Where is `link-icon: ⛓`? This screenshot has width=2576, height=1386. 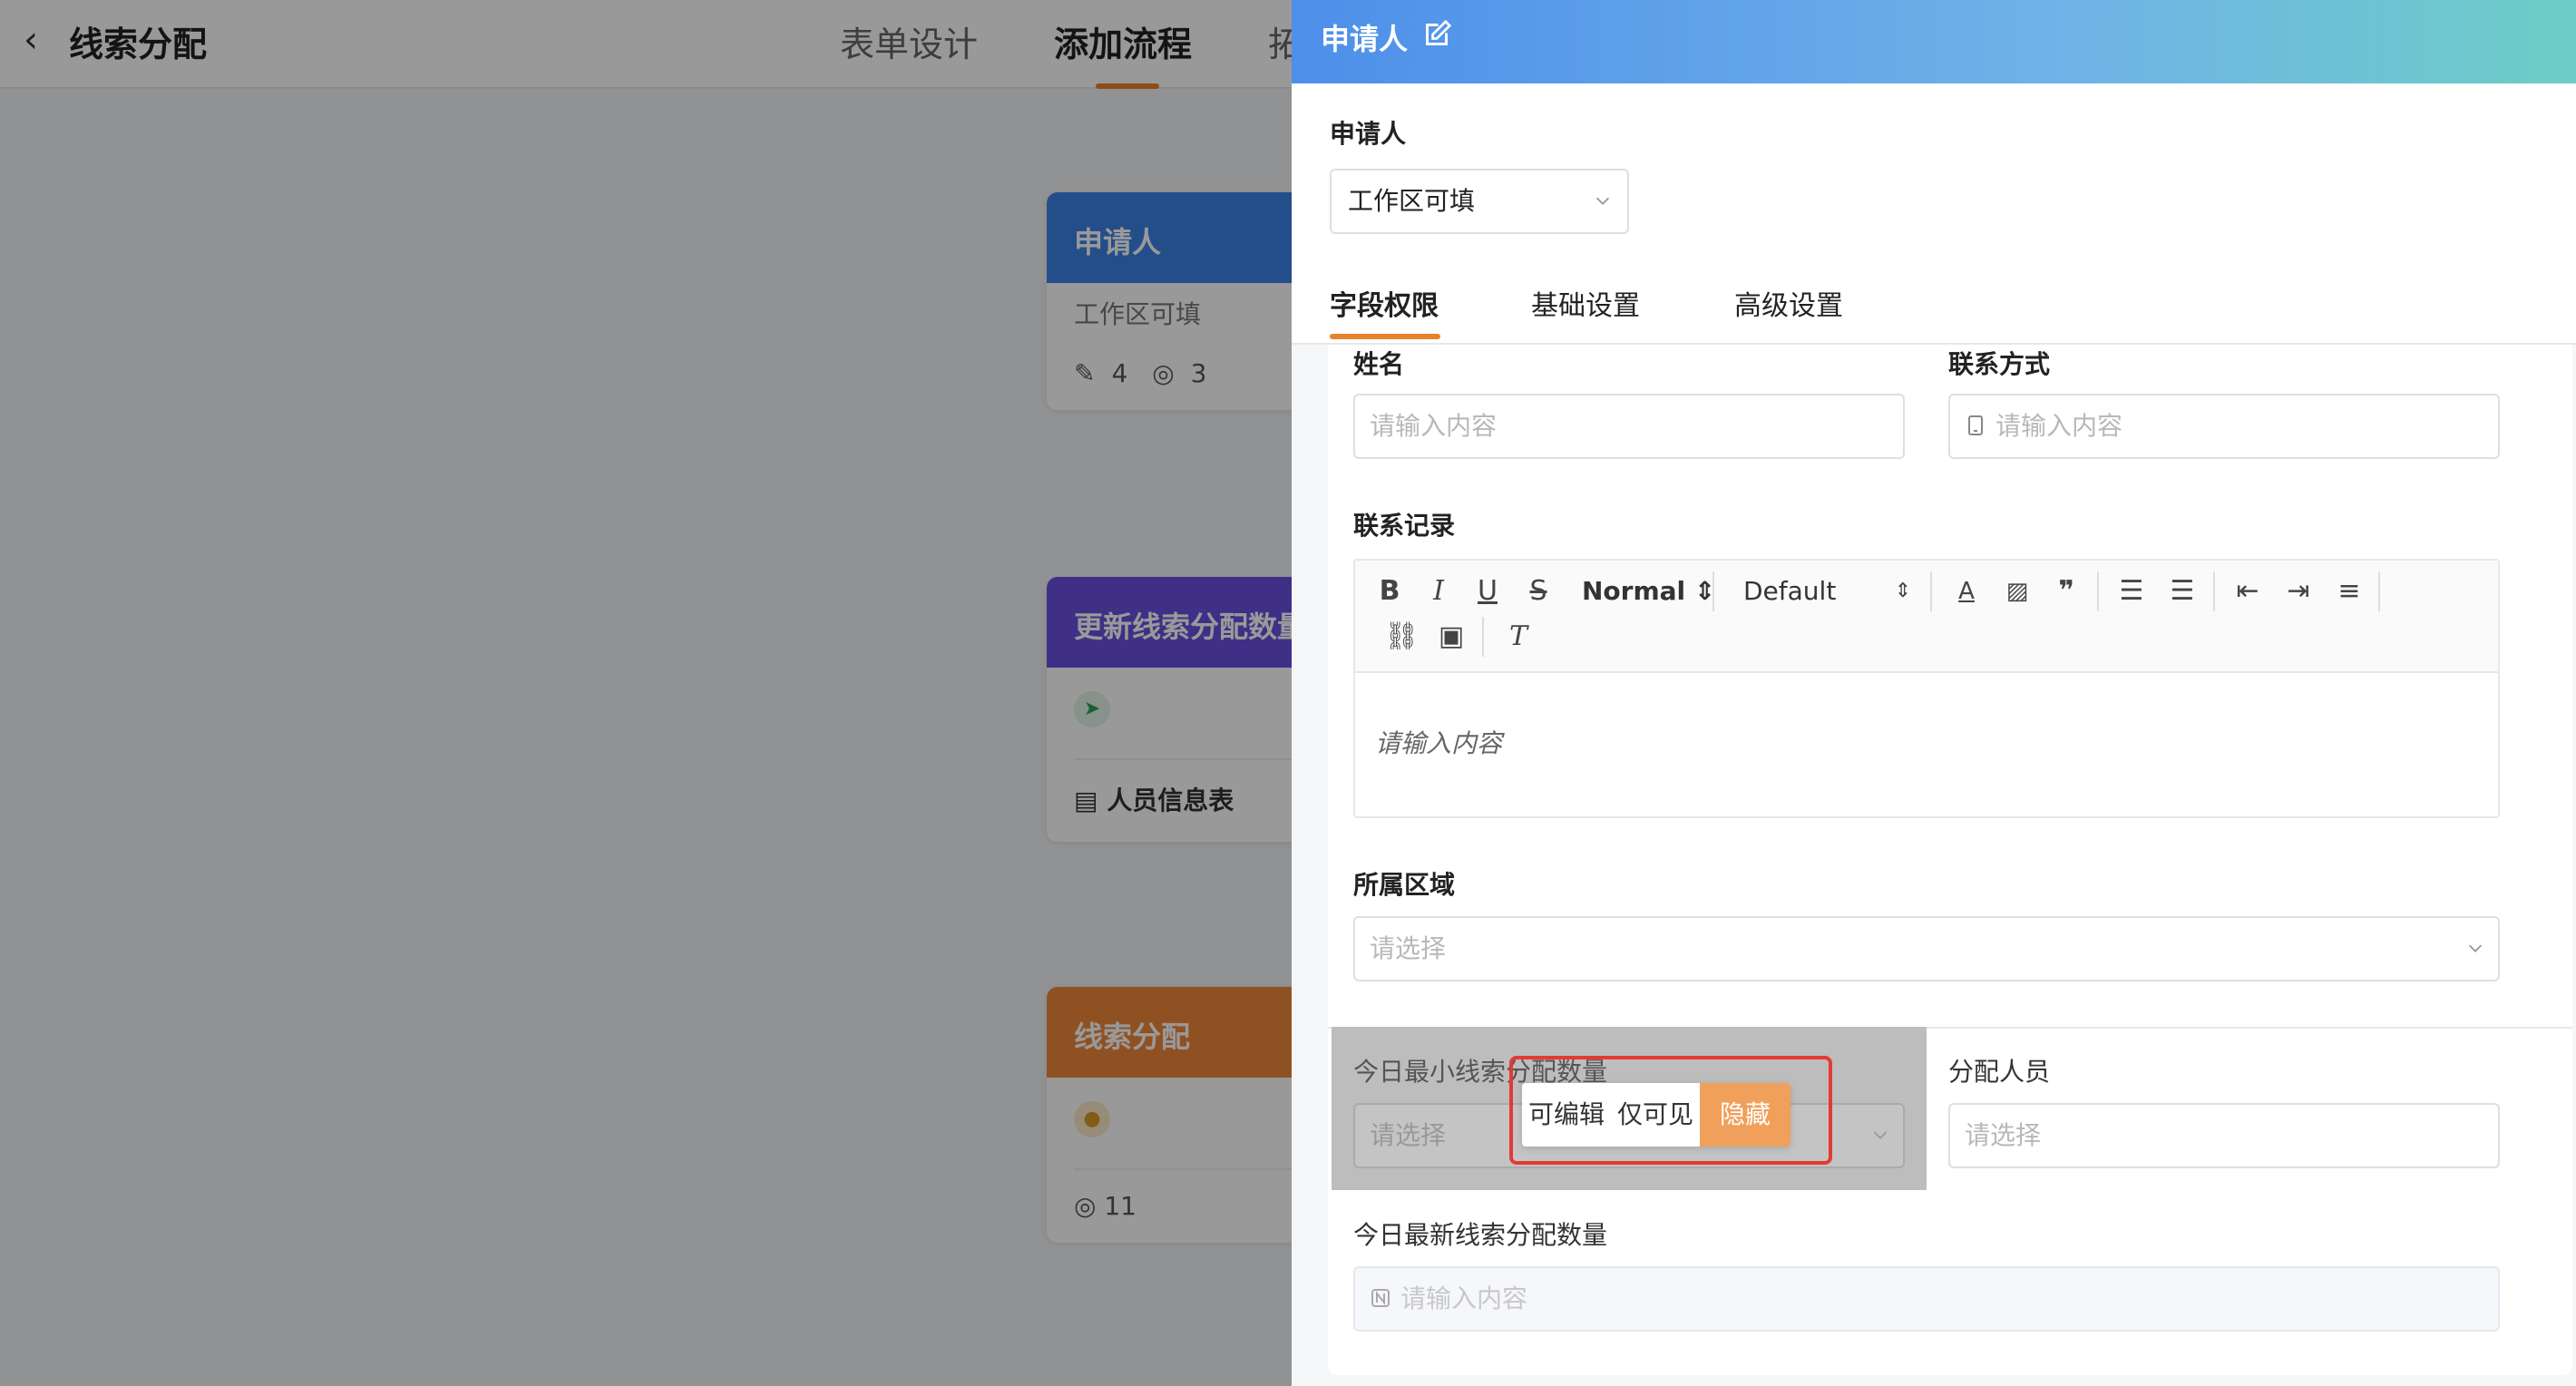 link-icon: ⛓ is located at coordinates (1401, 636).